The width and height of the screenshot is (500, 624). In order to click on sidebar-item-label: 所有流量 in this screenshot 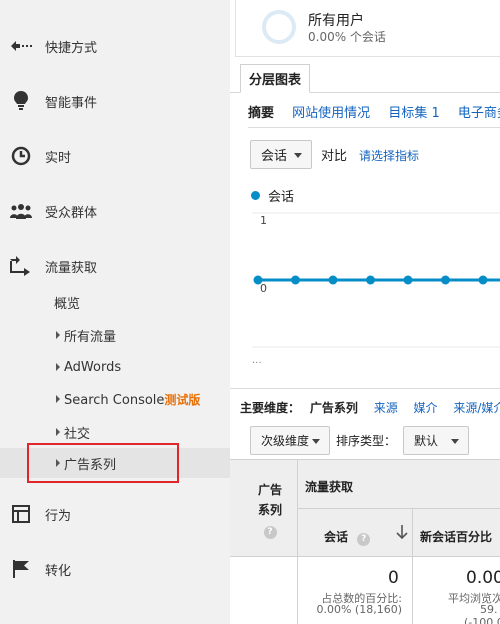, I will do `click(90, 337)`.